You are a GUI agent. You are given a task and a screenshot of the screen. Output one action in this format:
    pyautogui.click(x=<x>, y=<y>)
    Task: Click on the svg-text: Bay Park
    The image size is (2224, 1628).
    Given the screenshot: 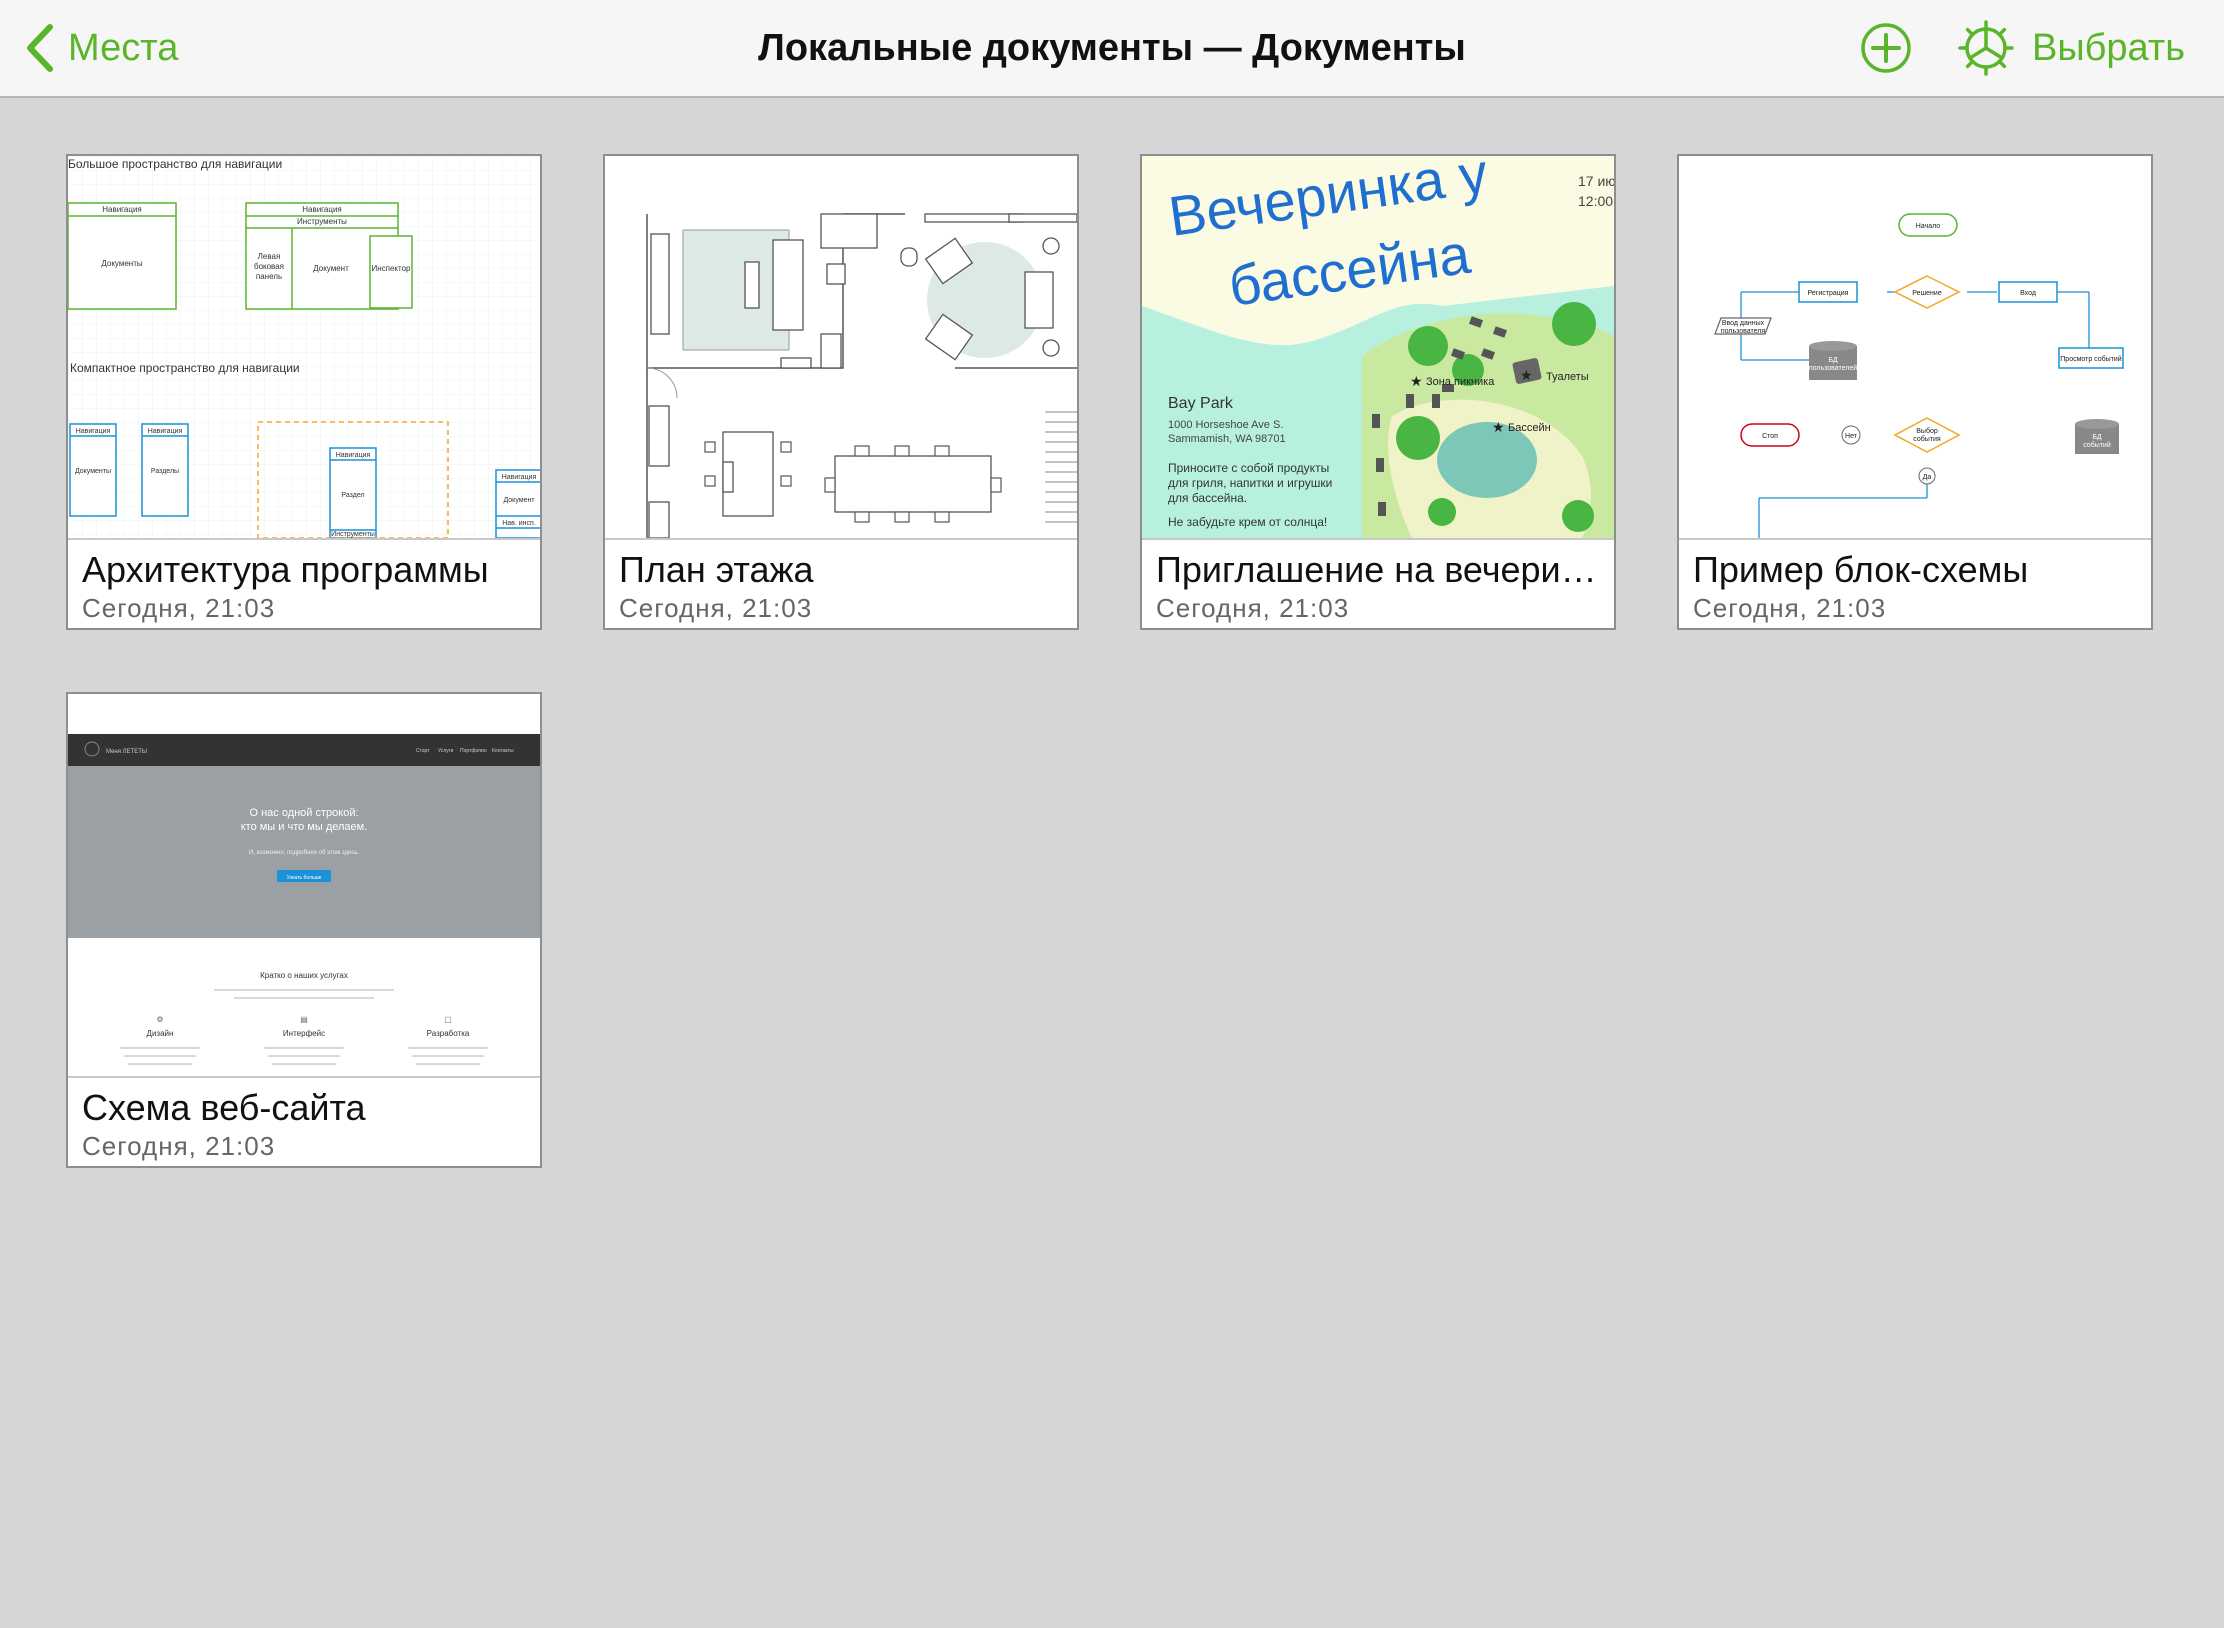 What is the action you would take?
    pyautogui.click(x=1201, y=403)
    